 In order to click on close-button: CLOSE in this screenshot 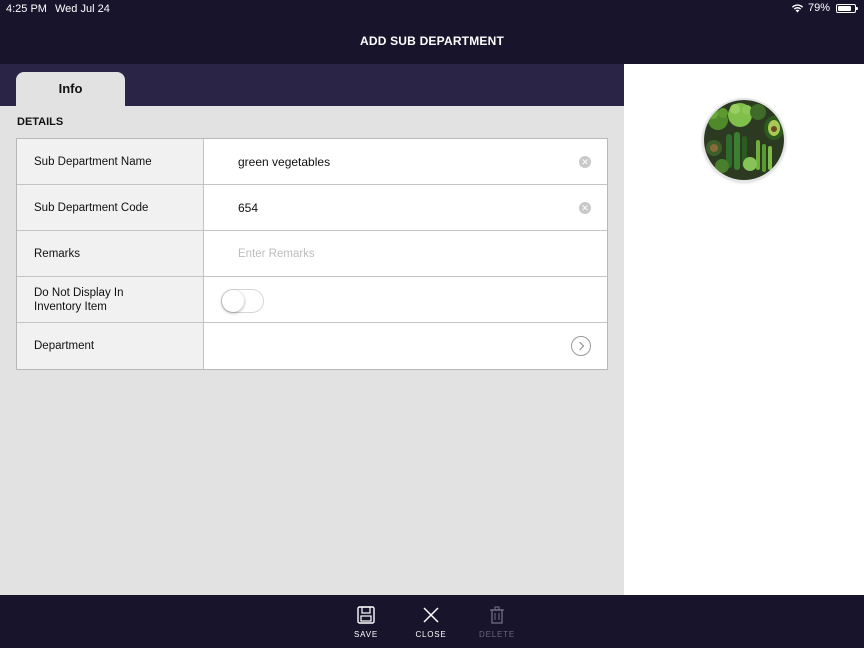, I will do `click(431, 622)`.